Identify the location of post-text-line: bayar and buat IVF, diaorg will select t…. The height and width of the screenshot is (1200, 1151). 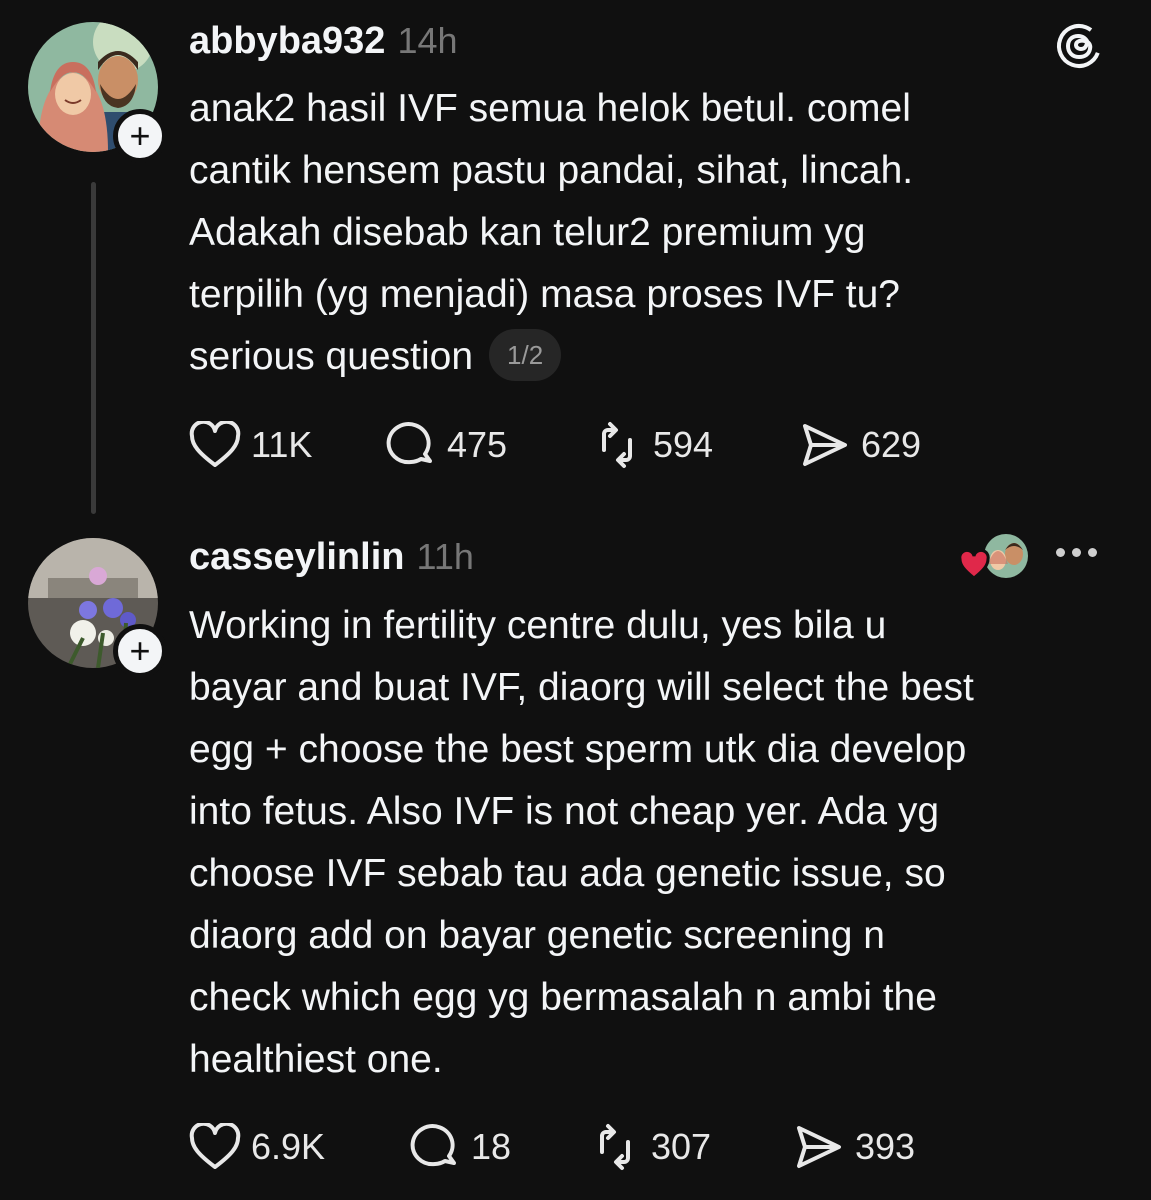
(581, 687).